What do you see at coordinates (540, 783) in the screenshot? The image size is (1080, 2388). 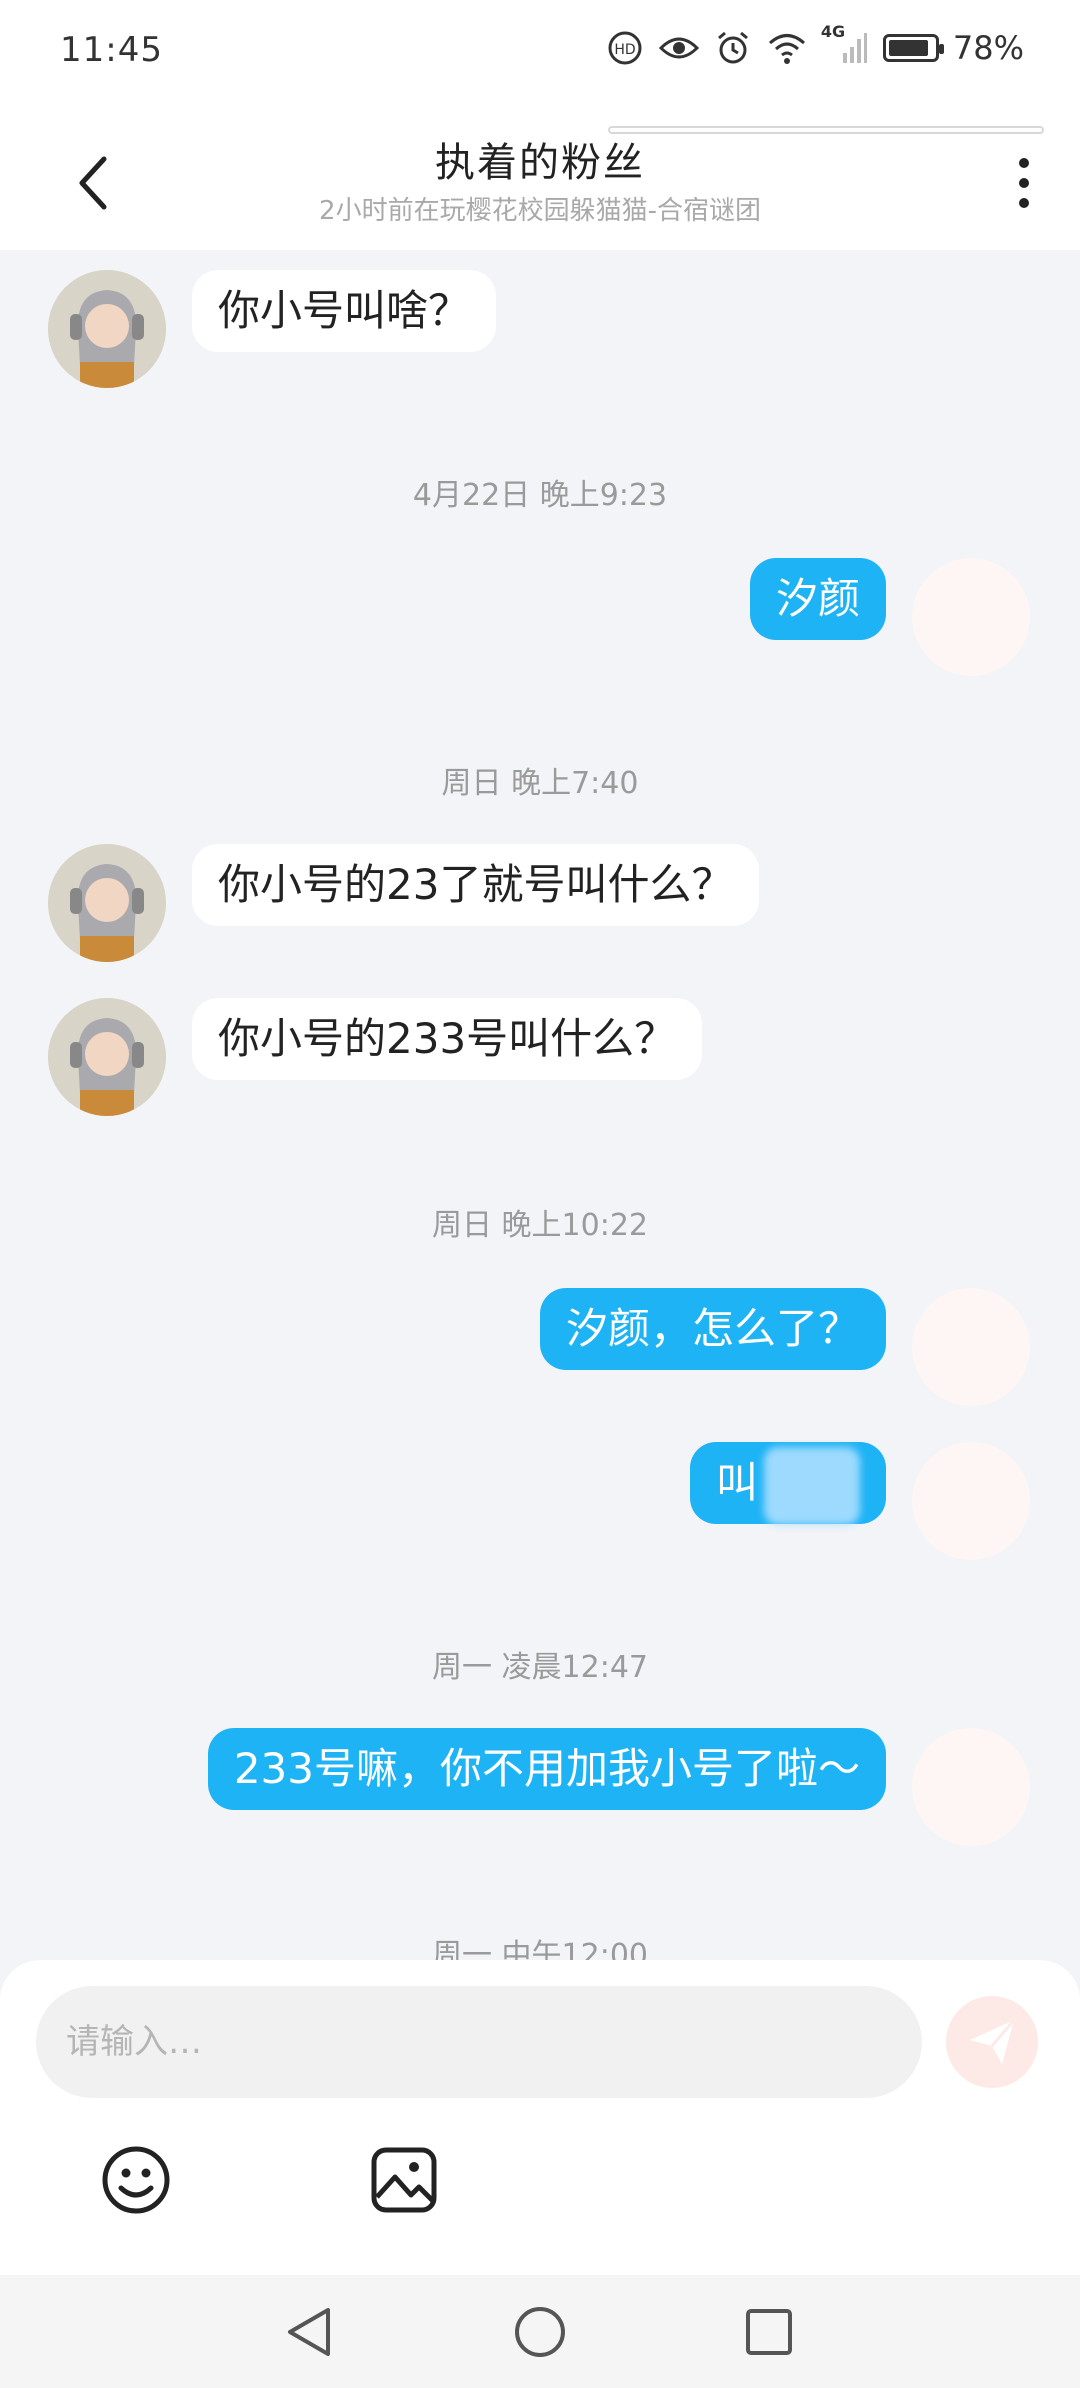 I see `message-timestamp: 周日 晚上7:40` at bounding box center [540, 783].